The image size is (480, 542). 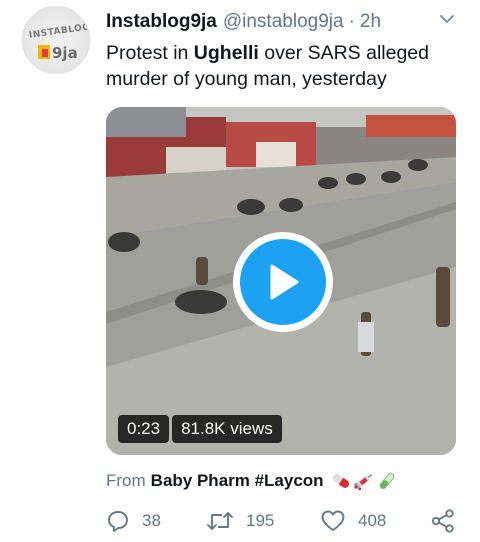 What do you see at coordinates (340, 481) in the screenshot?
I see `pill-icon` at bounding box center [340, 481].